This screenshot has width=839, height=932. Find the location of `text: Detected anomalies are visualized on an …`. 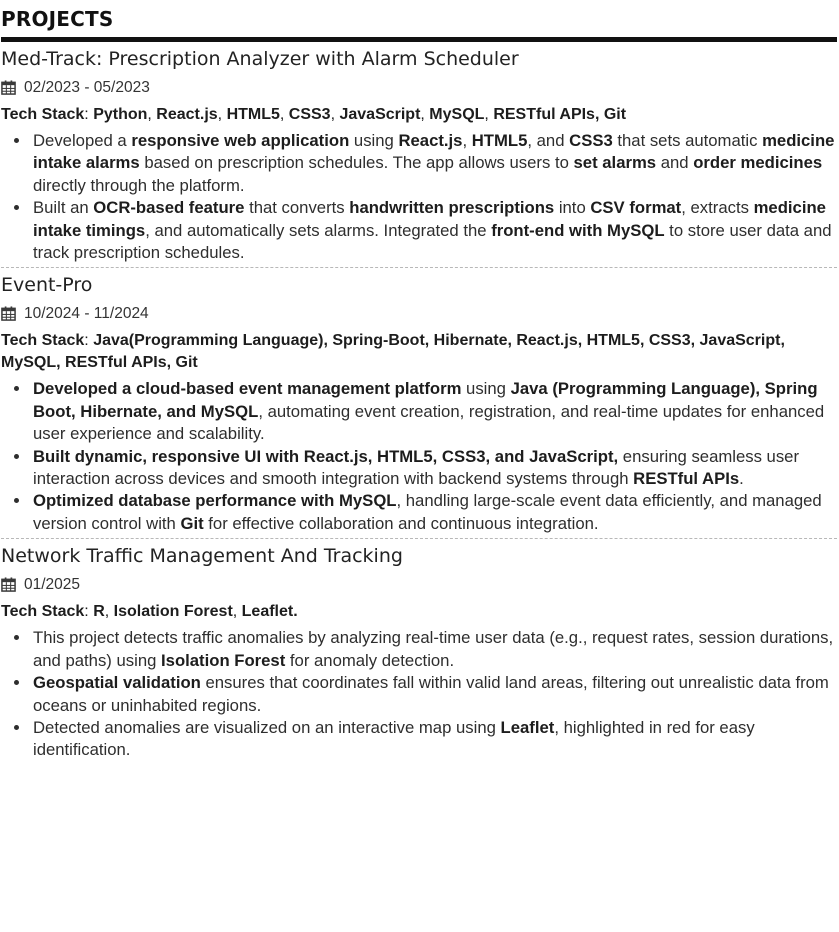

text: Detected anomalies are visualized on an … is located at coordinates (267, 727).